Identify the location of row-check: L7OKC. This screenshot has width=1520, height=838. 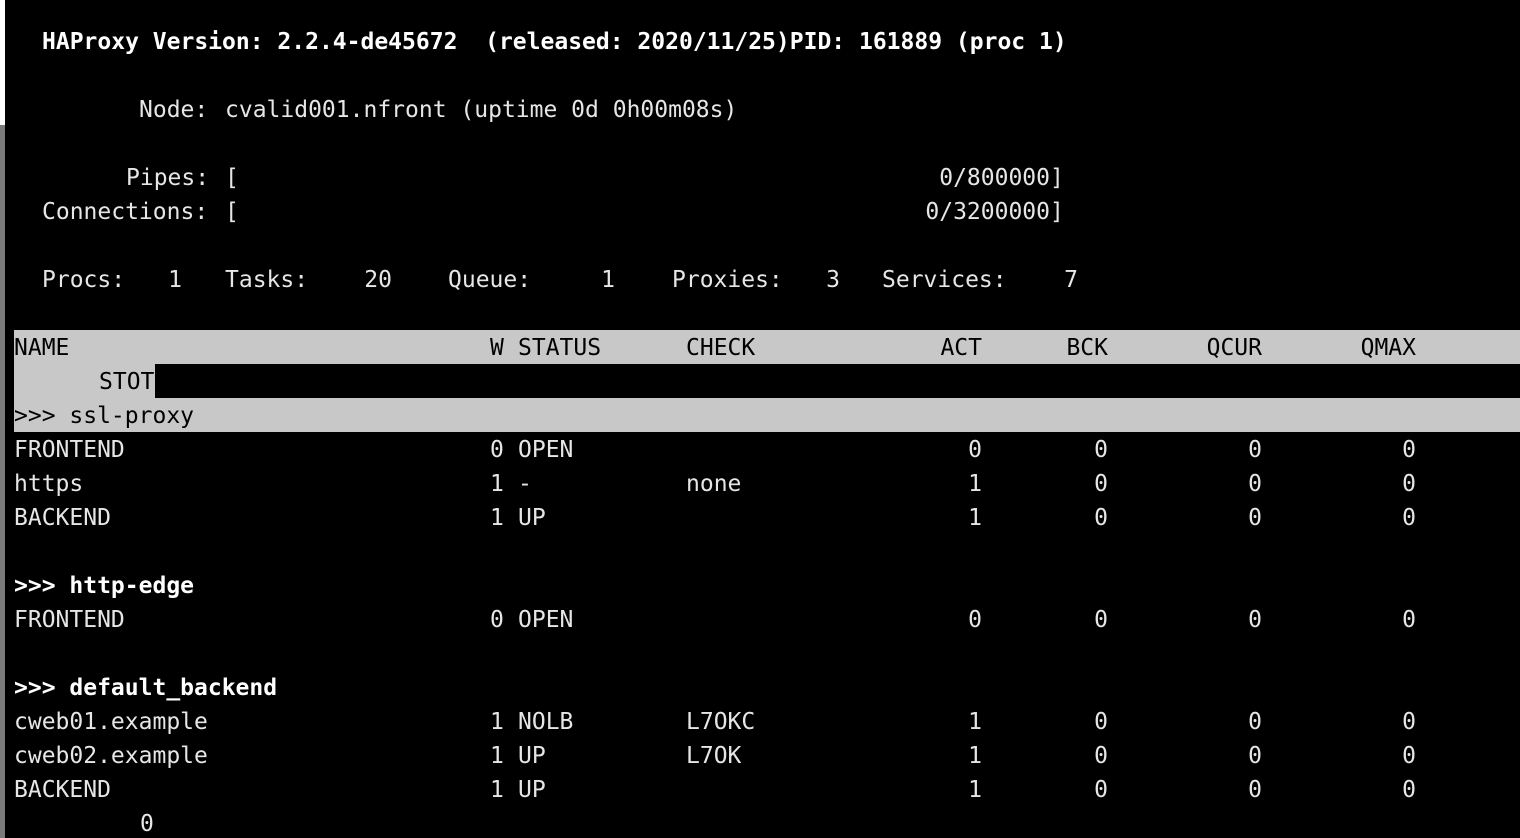
(721, 722).